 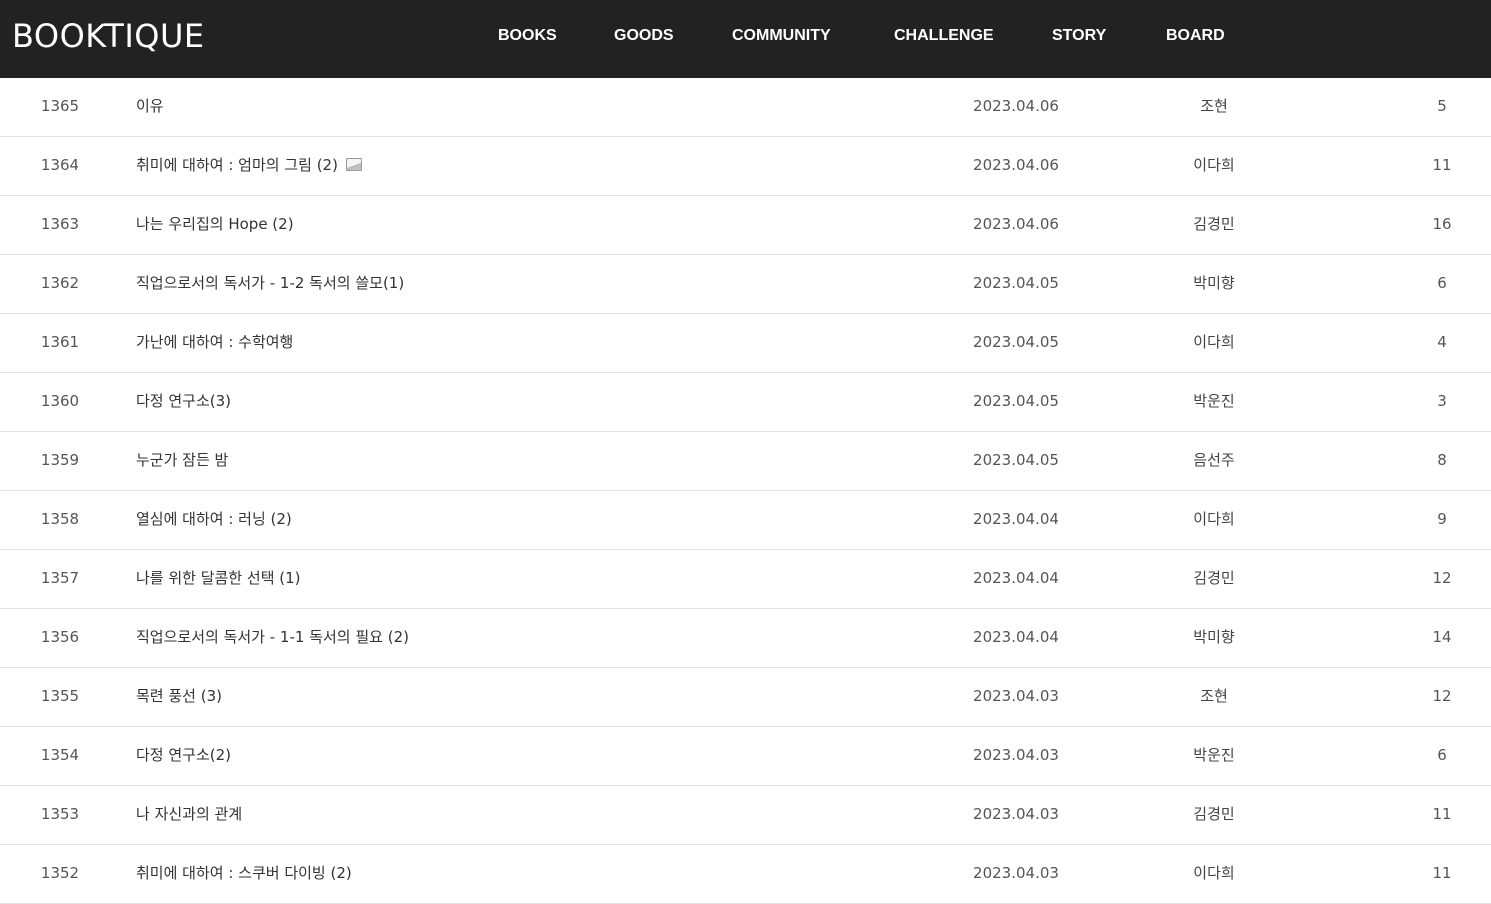 I want to click on post-views: 4, so click(x=1442, y=343).